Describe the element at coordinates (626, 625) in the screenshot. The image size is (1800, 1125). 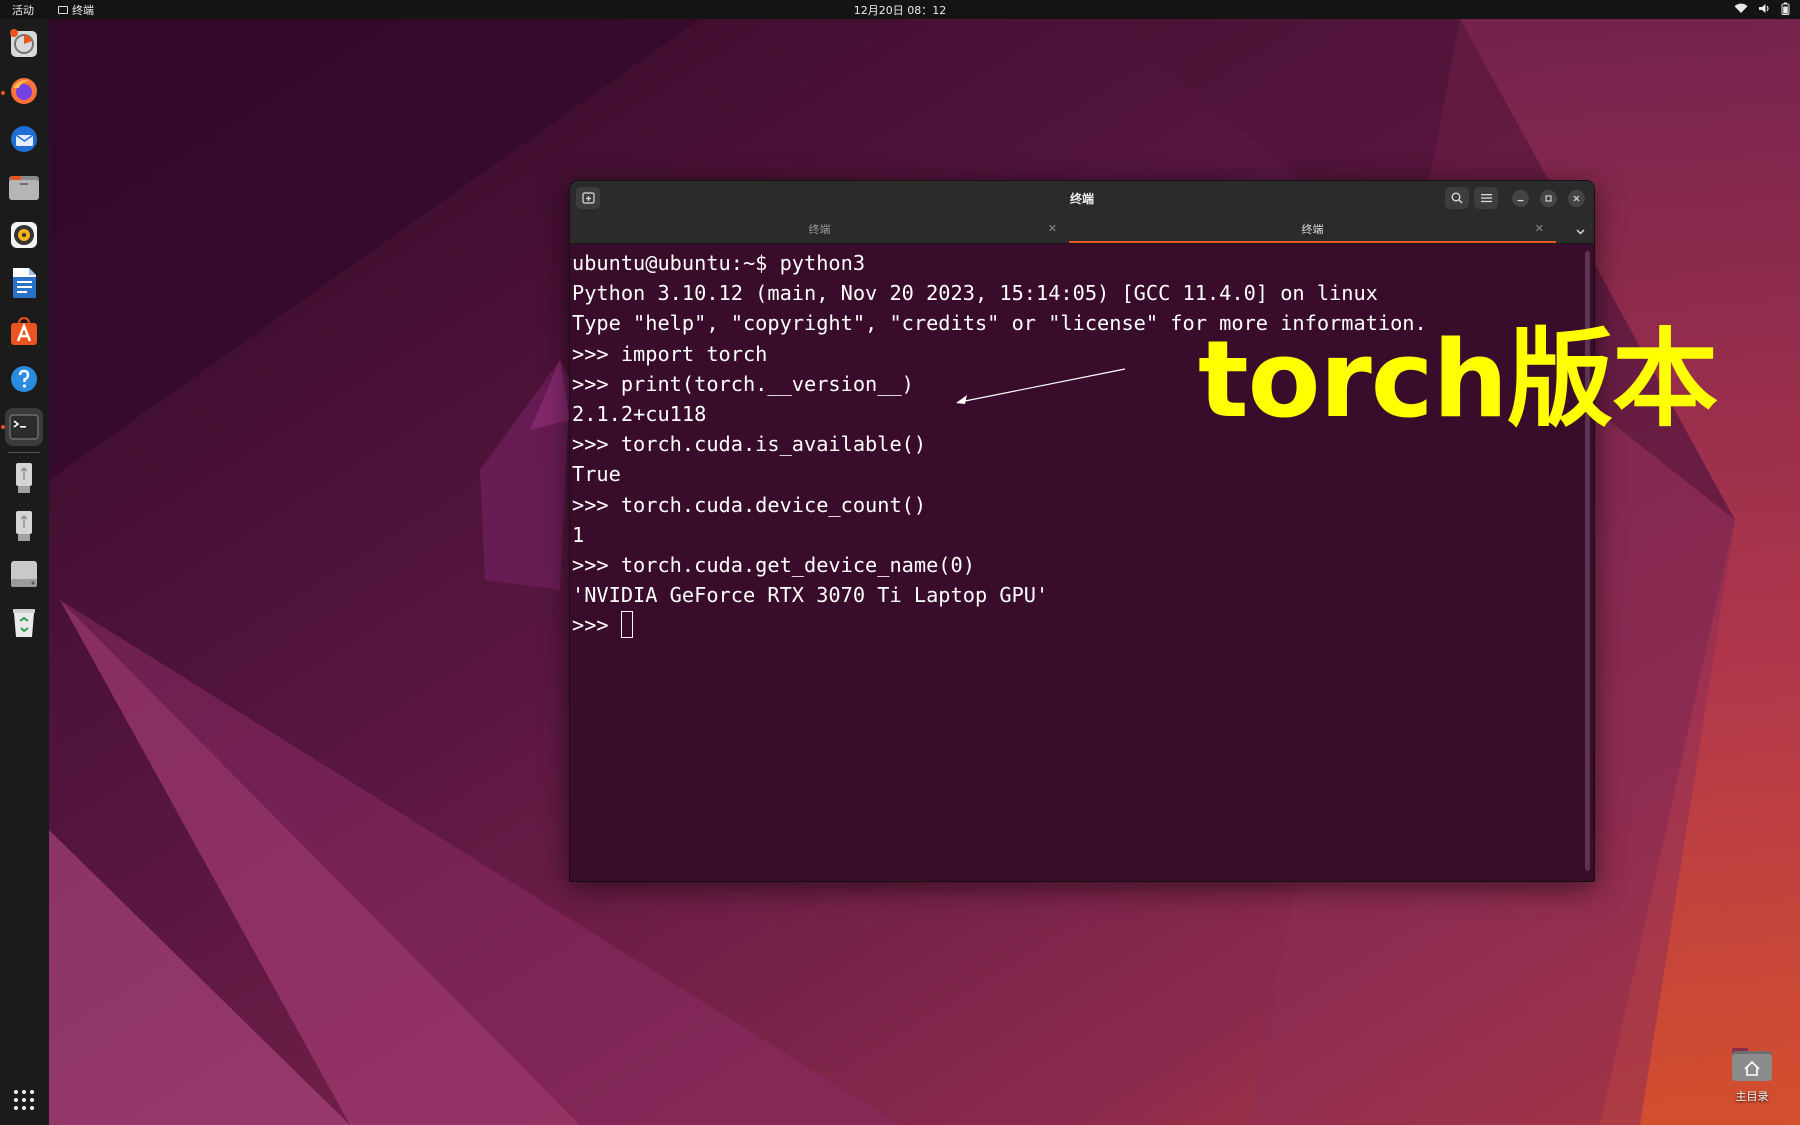
I see `text-cursor` at that location.